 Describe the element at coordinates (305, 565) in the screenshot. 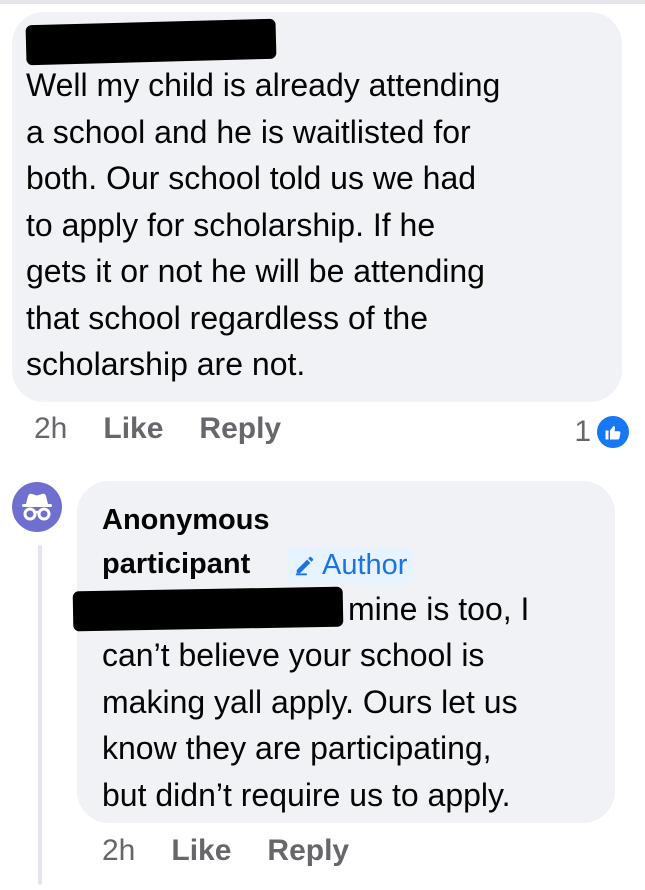

I see `pencil-icon` at that location.